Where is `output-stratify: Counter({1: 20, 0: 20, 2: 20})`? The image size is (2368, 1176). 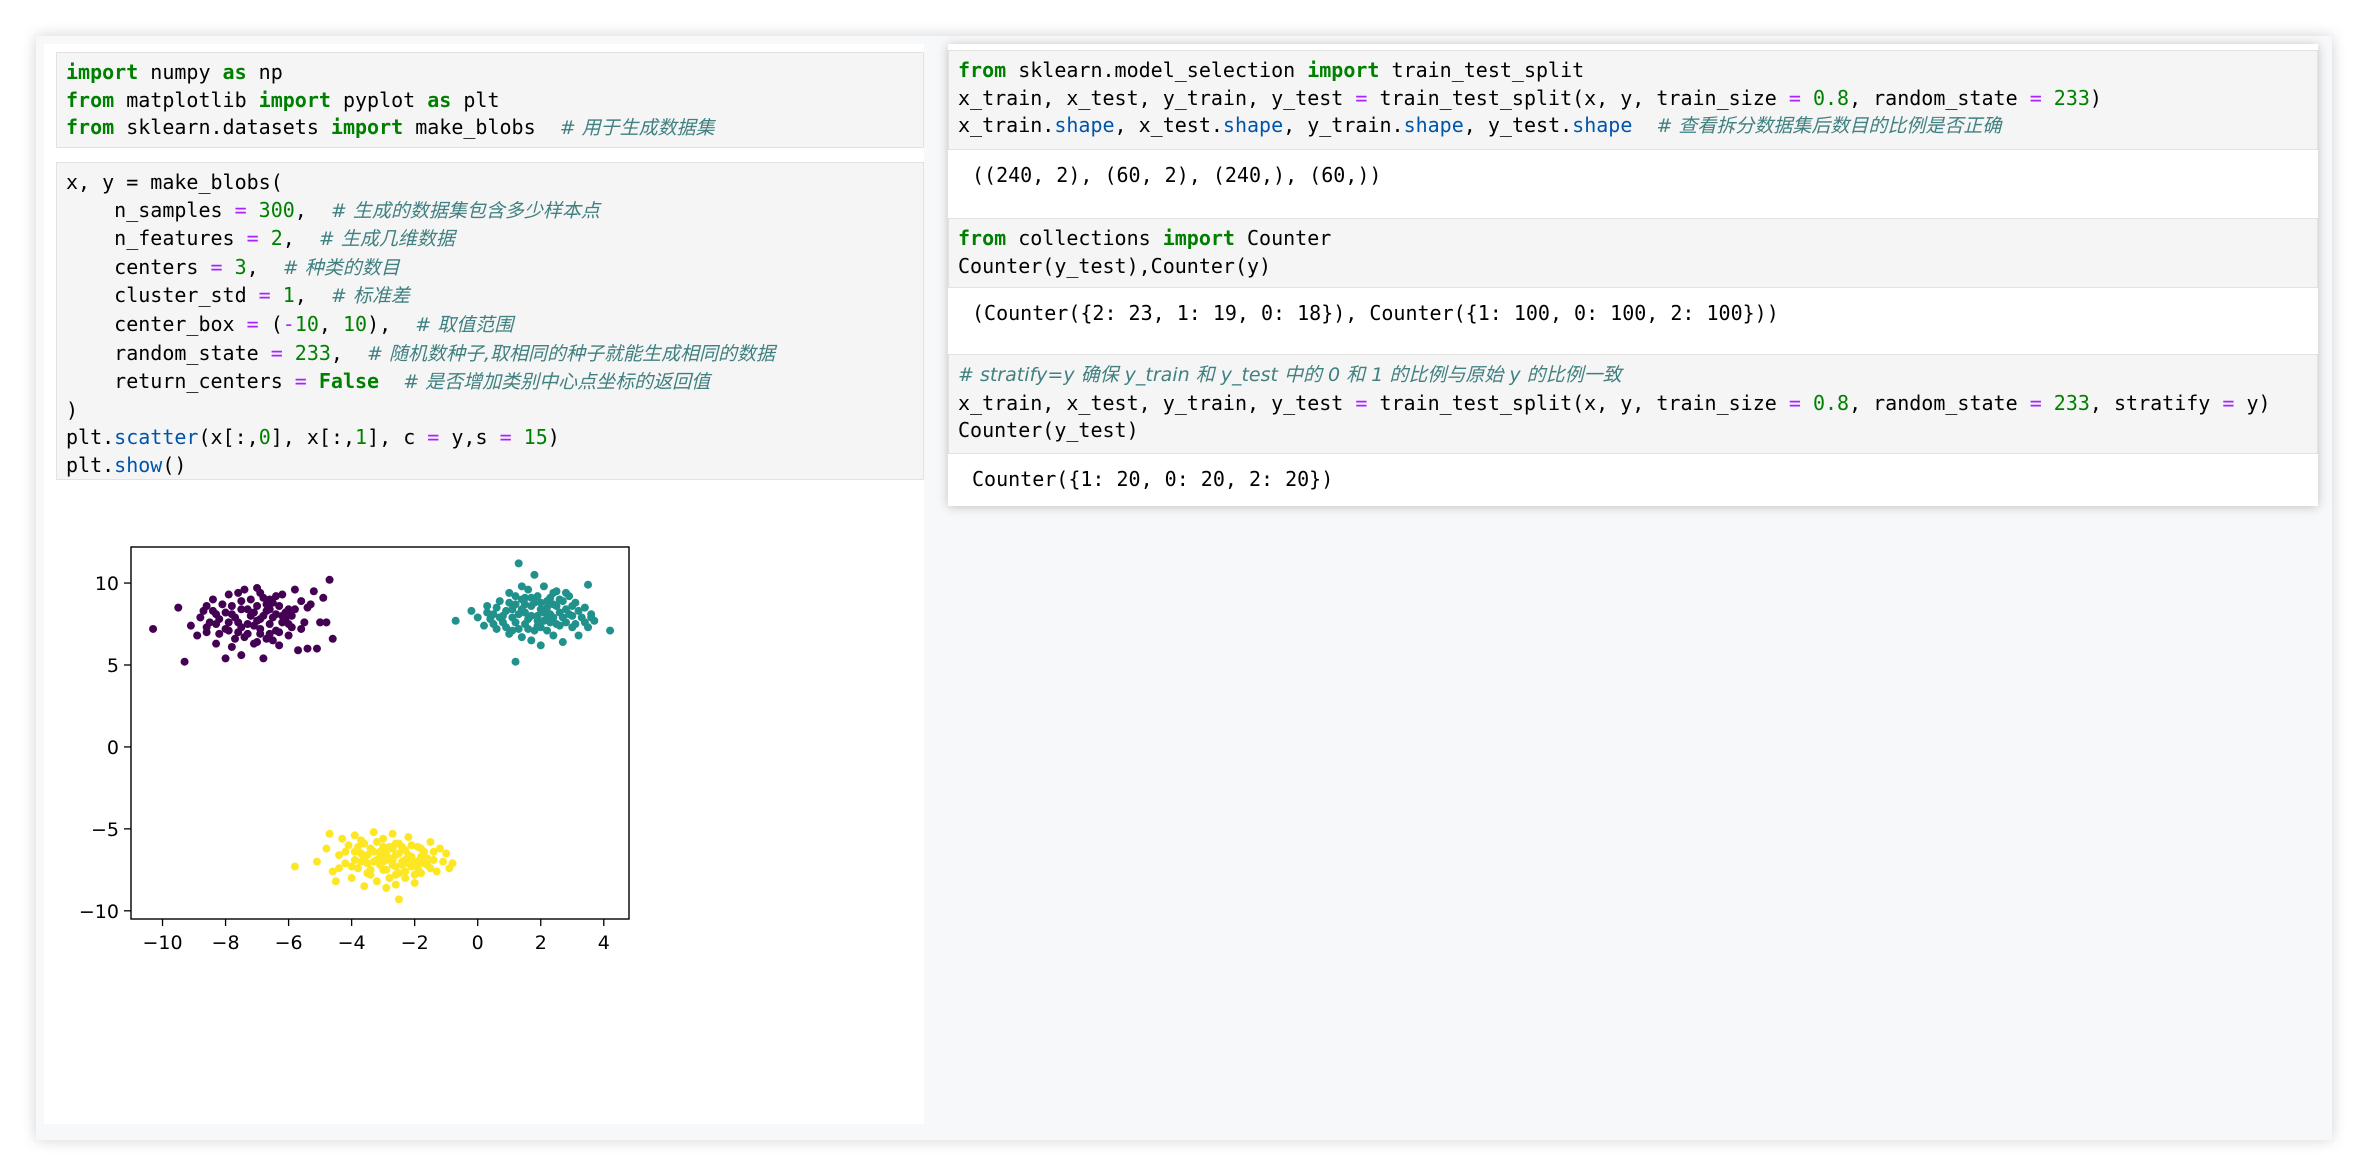
output-stratify: Counter({1: 20, 0: 20, 2: 20}) is located at coordinates (1153, 479).